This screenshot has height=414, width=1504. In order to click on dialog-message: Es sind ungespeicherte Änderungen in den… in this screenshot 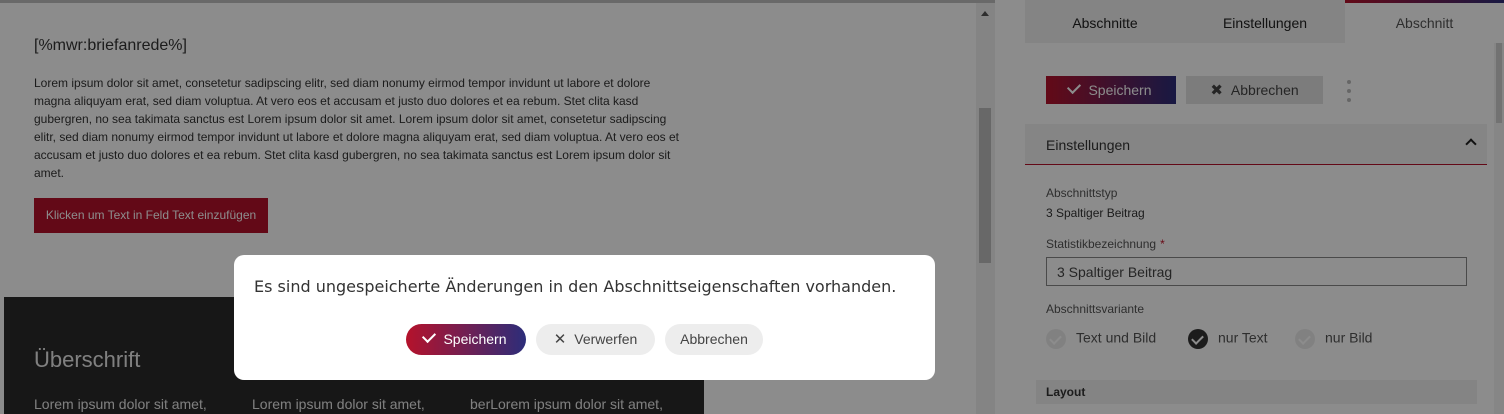, I will do `click(575, 286)`.